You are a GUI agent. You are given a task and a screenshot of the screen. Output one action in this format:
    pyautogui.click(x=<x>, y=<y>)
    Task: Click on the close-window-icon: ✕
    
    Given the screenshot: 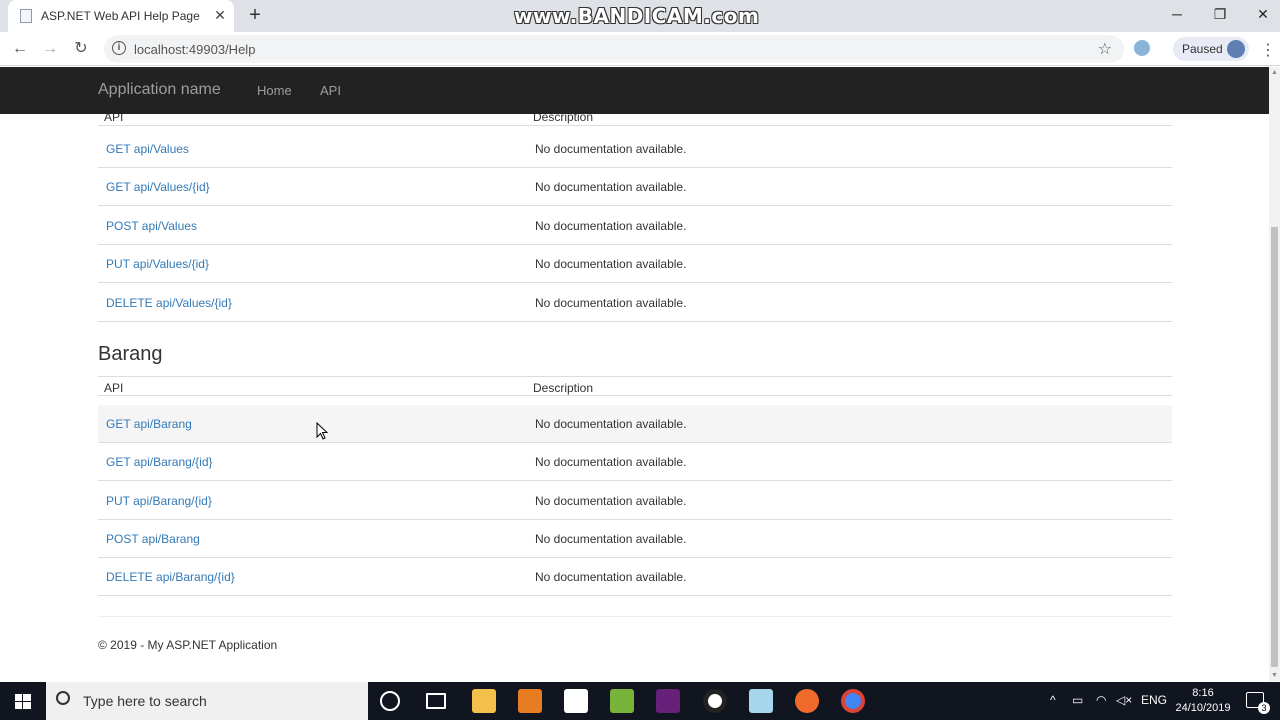 What is the action you would take?
    pyautogui.click(x=1260, y=15)
    